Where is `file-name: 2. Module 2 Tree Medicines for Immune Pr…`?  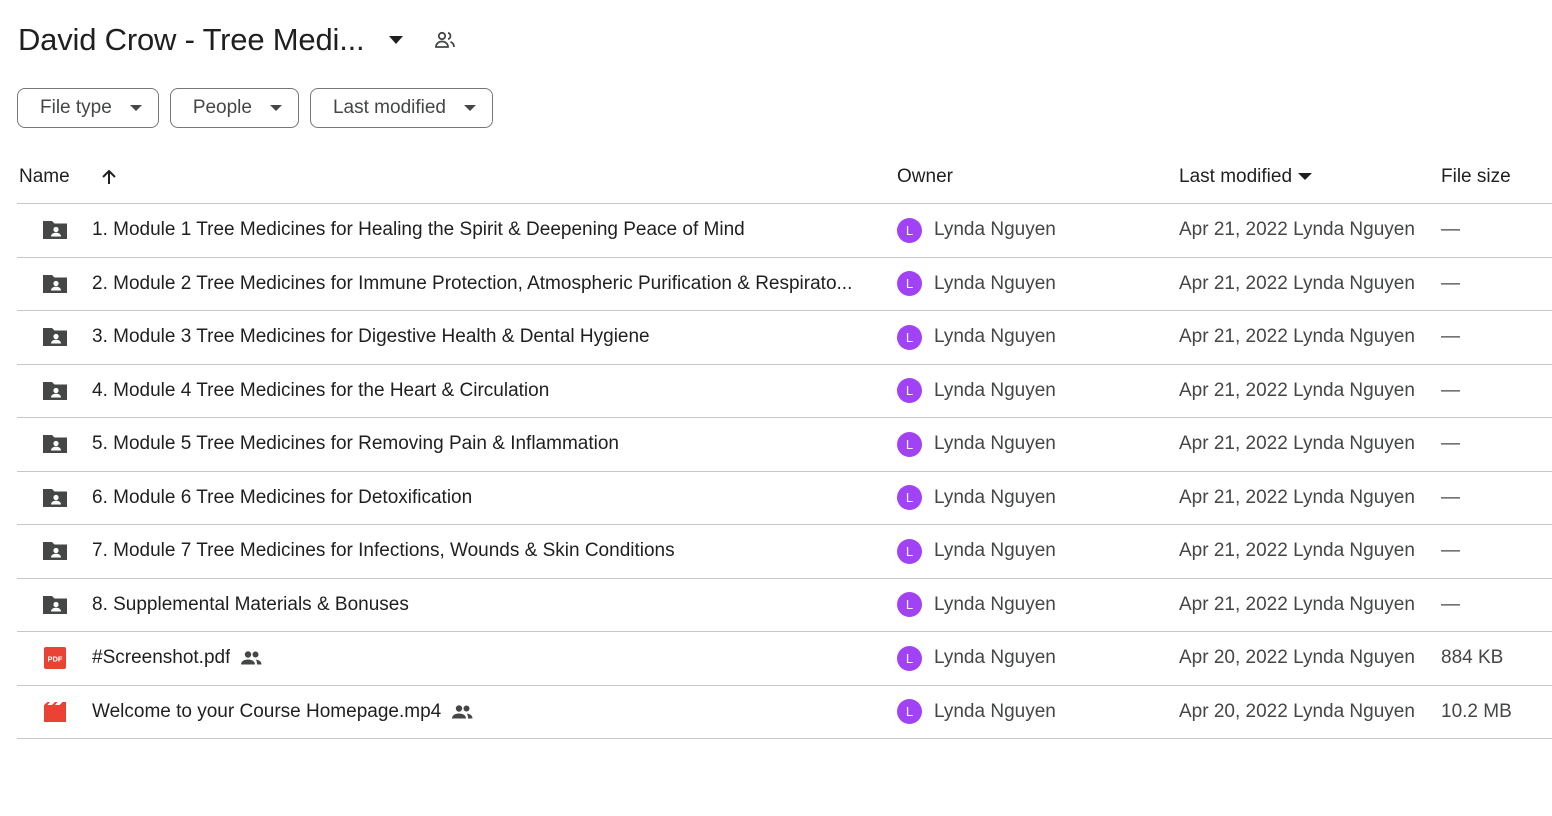 file-name: 2. Module 2 Tree Medicines for Immune Pr… is located at coordinates (472, 283).